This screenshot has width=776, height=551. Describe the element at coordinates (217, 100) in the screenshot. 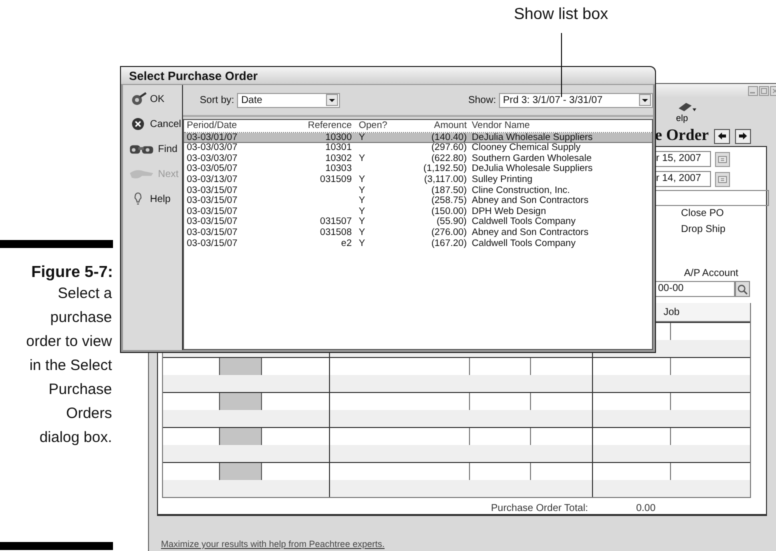

I see `sort-label: Sort by:` at that location.